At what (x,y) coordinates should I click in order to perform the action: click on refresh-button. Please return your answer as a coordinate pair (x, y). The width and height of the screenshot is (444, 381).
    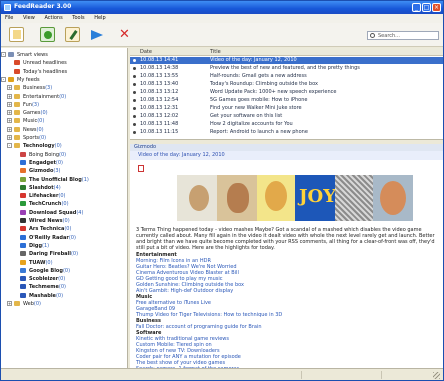
    Looking at the image, I should click on (47, 34).